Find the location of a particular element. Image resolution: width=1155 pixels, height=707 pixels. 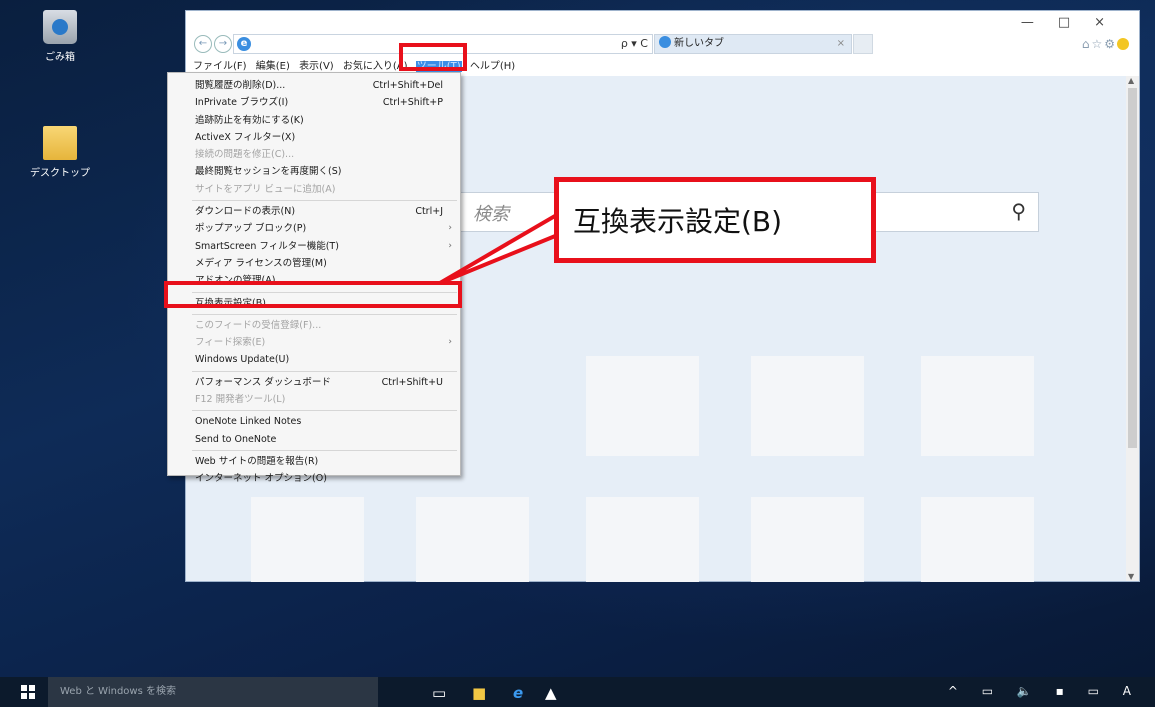

new-tab-button is located at coordinates (863, 44).